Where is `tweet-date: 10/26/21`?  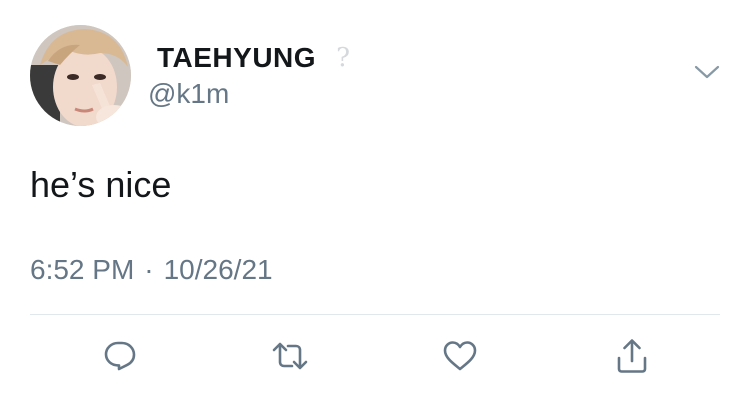 tweet-date: 10/26/21 is located at coordinates (218, 269).